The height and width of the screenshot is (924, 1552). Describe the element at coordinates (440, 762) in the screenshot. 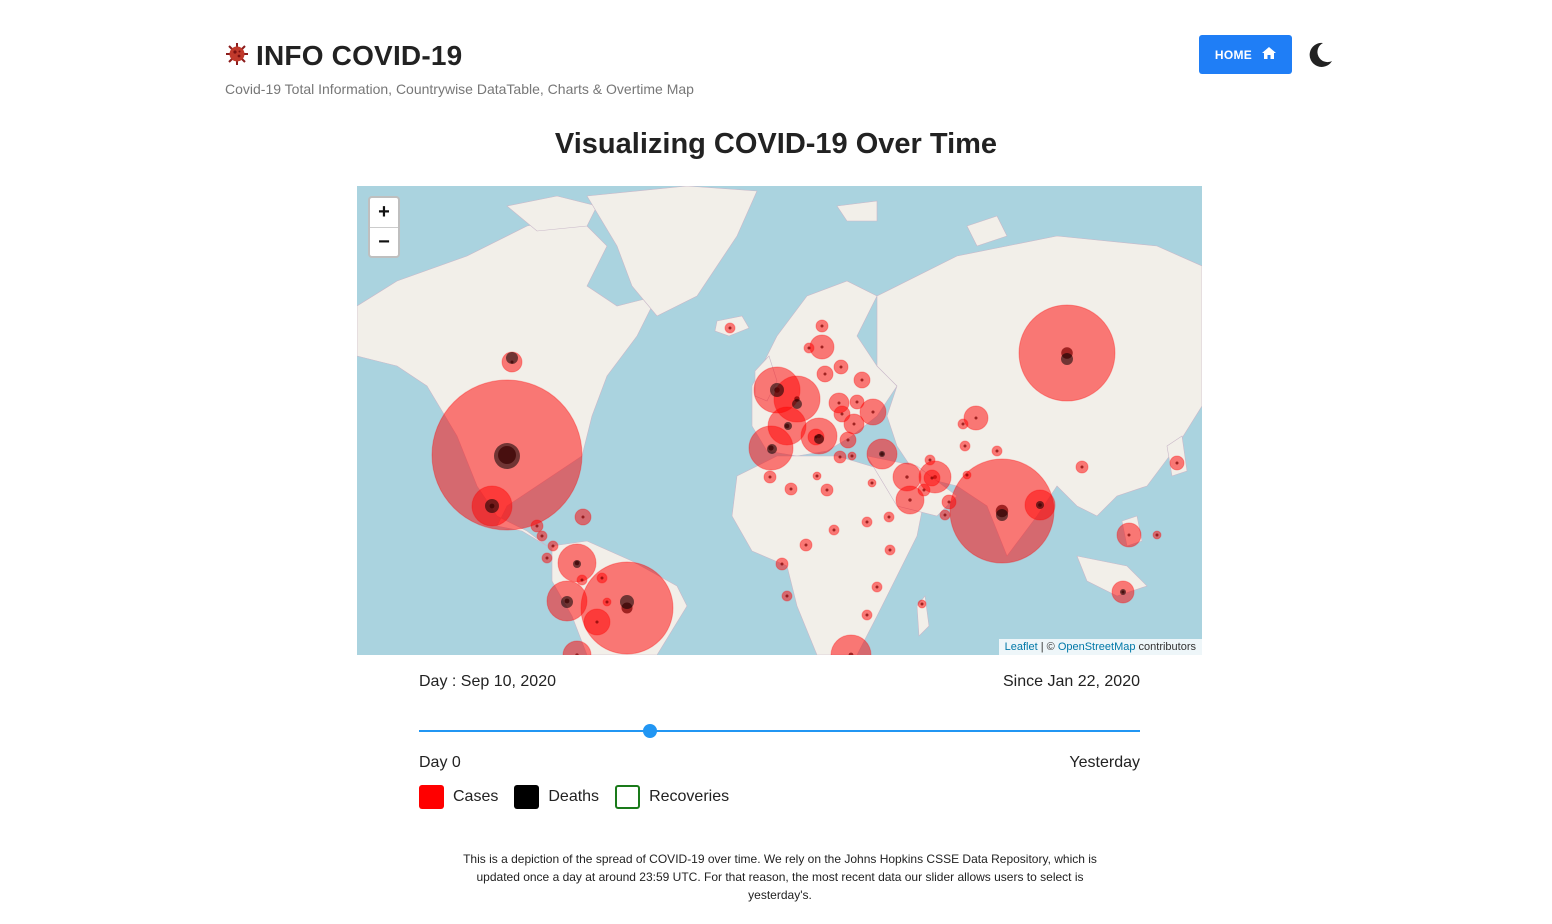

I see `slider-min-label: Day 0` at that location.